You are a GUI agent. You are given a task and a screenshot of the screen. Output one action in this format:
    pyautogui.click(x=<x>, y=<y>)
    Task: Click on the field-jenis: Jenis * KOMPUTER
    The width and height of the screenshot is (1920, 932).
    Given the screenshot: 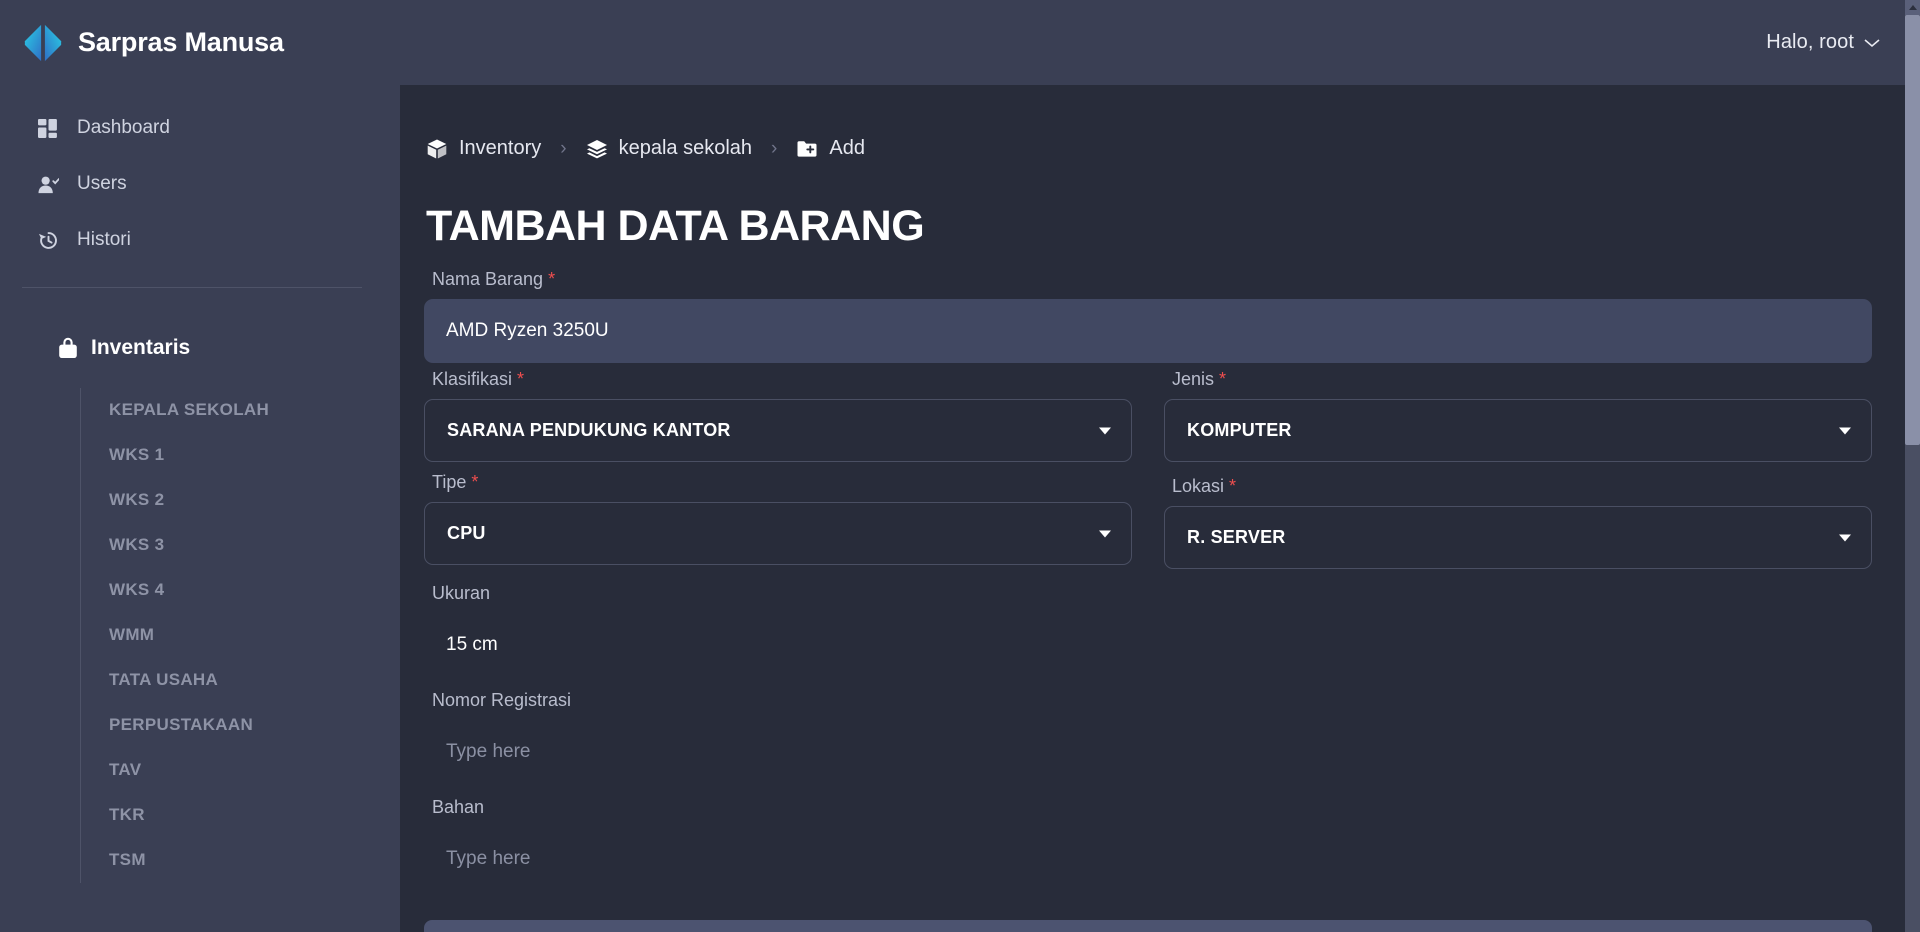 What is the action you would take?
    pyautogui.click(x=1518, y=415)
    